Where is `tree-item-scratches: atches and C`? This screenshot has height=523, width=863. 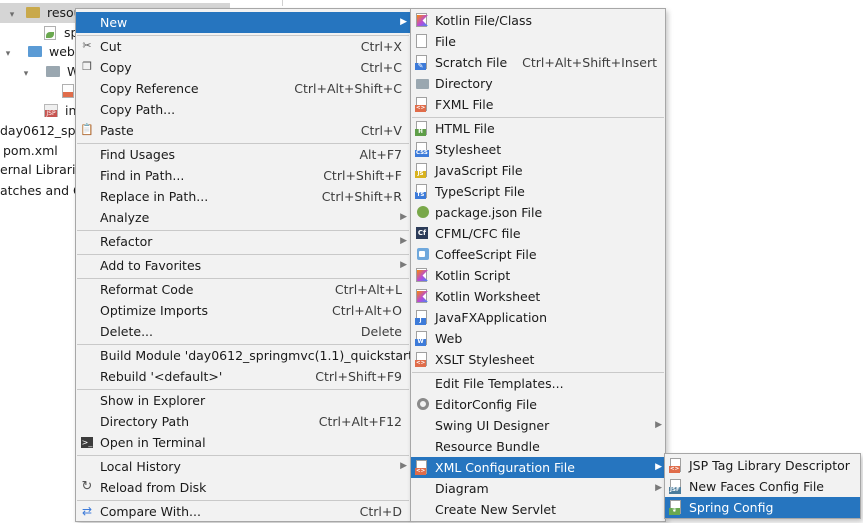 tree-item-scratches: atches and C is located at coordinates (41, 191).